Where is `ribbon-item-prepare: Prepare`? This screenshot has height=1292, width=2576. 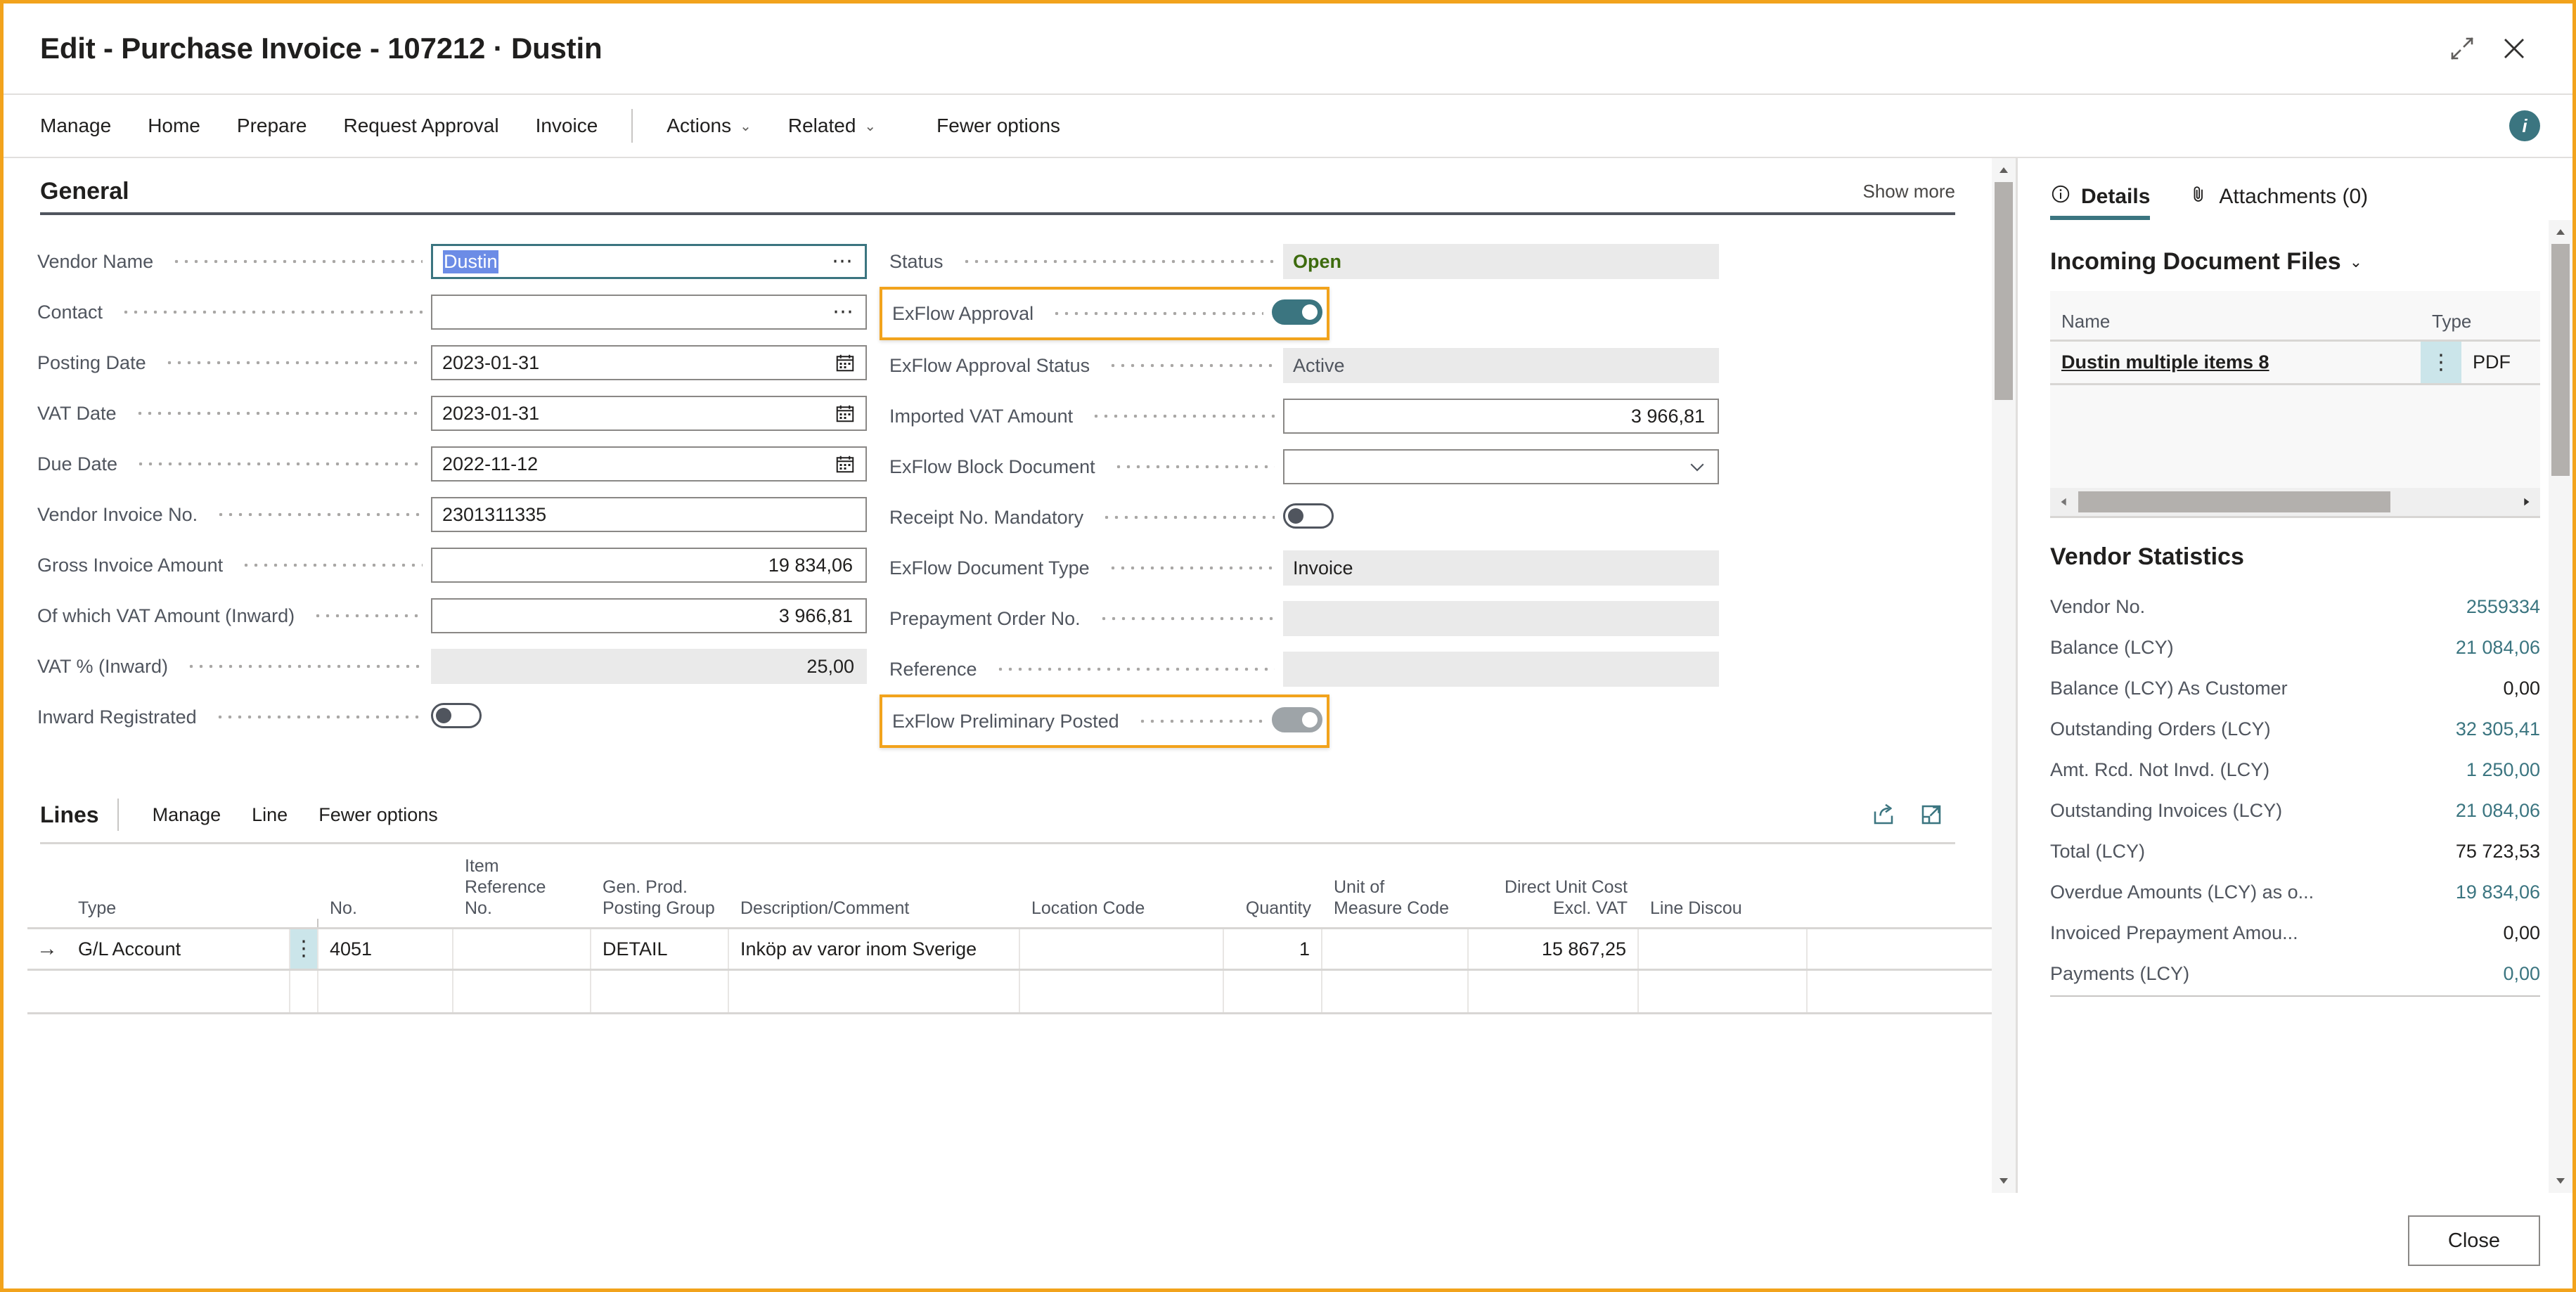
ribbon-item-prepare: Prepare is located at coordinates (272, 126).